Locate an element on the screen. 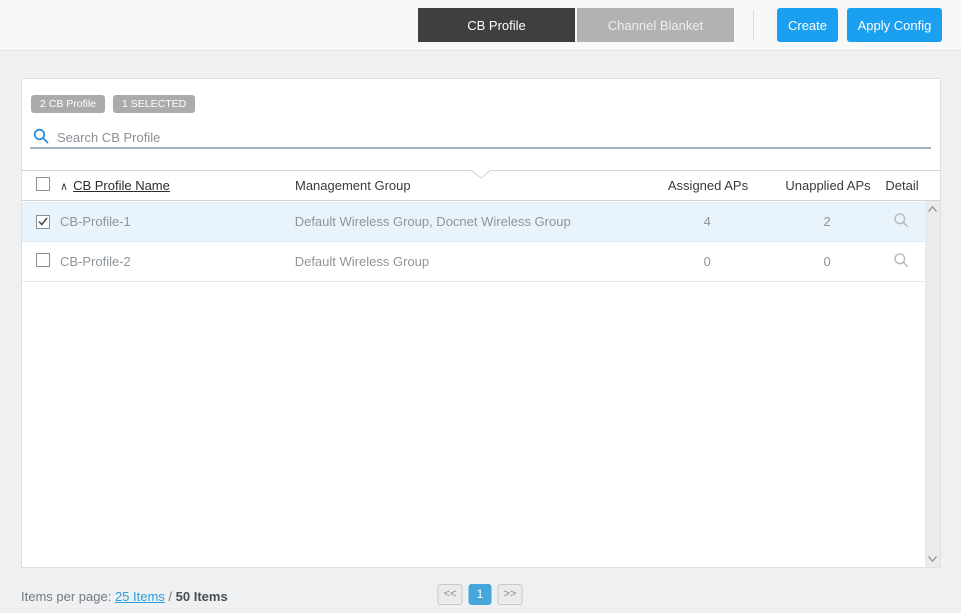 The height and width of the screenshot is (613, 961). sort-asc-icon: ∧ is located at coordinates (64, 187).